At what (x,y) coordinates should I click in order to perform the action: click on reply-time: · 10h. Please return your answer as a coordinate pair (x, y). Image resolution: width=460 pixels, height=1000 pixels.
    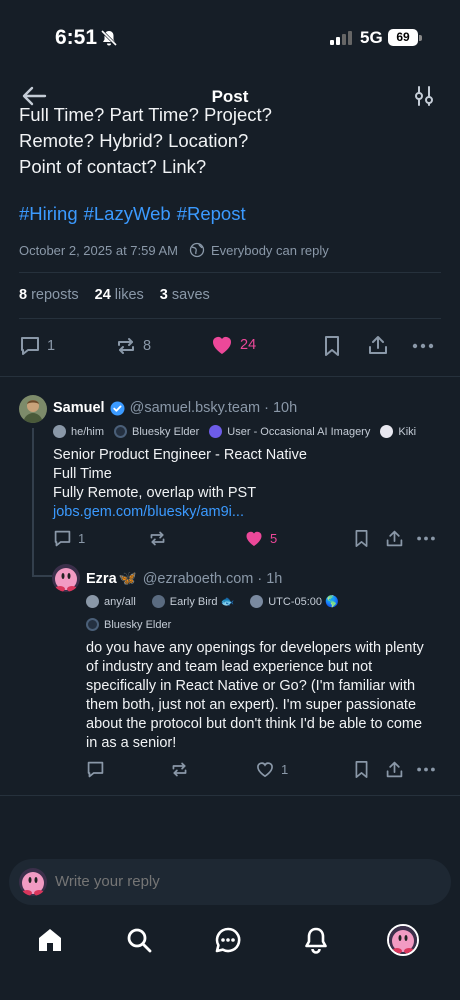
    Looking at the image, I should click on (281, 408).